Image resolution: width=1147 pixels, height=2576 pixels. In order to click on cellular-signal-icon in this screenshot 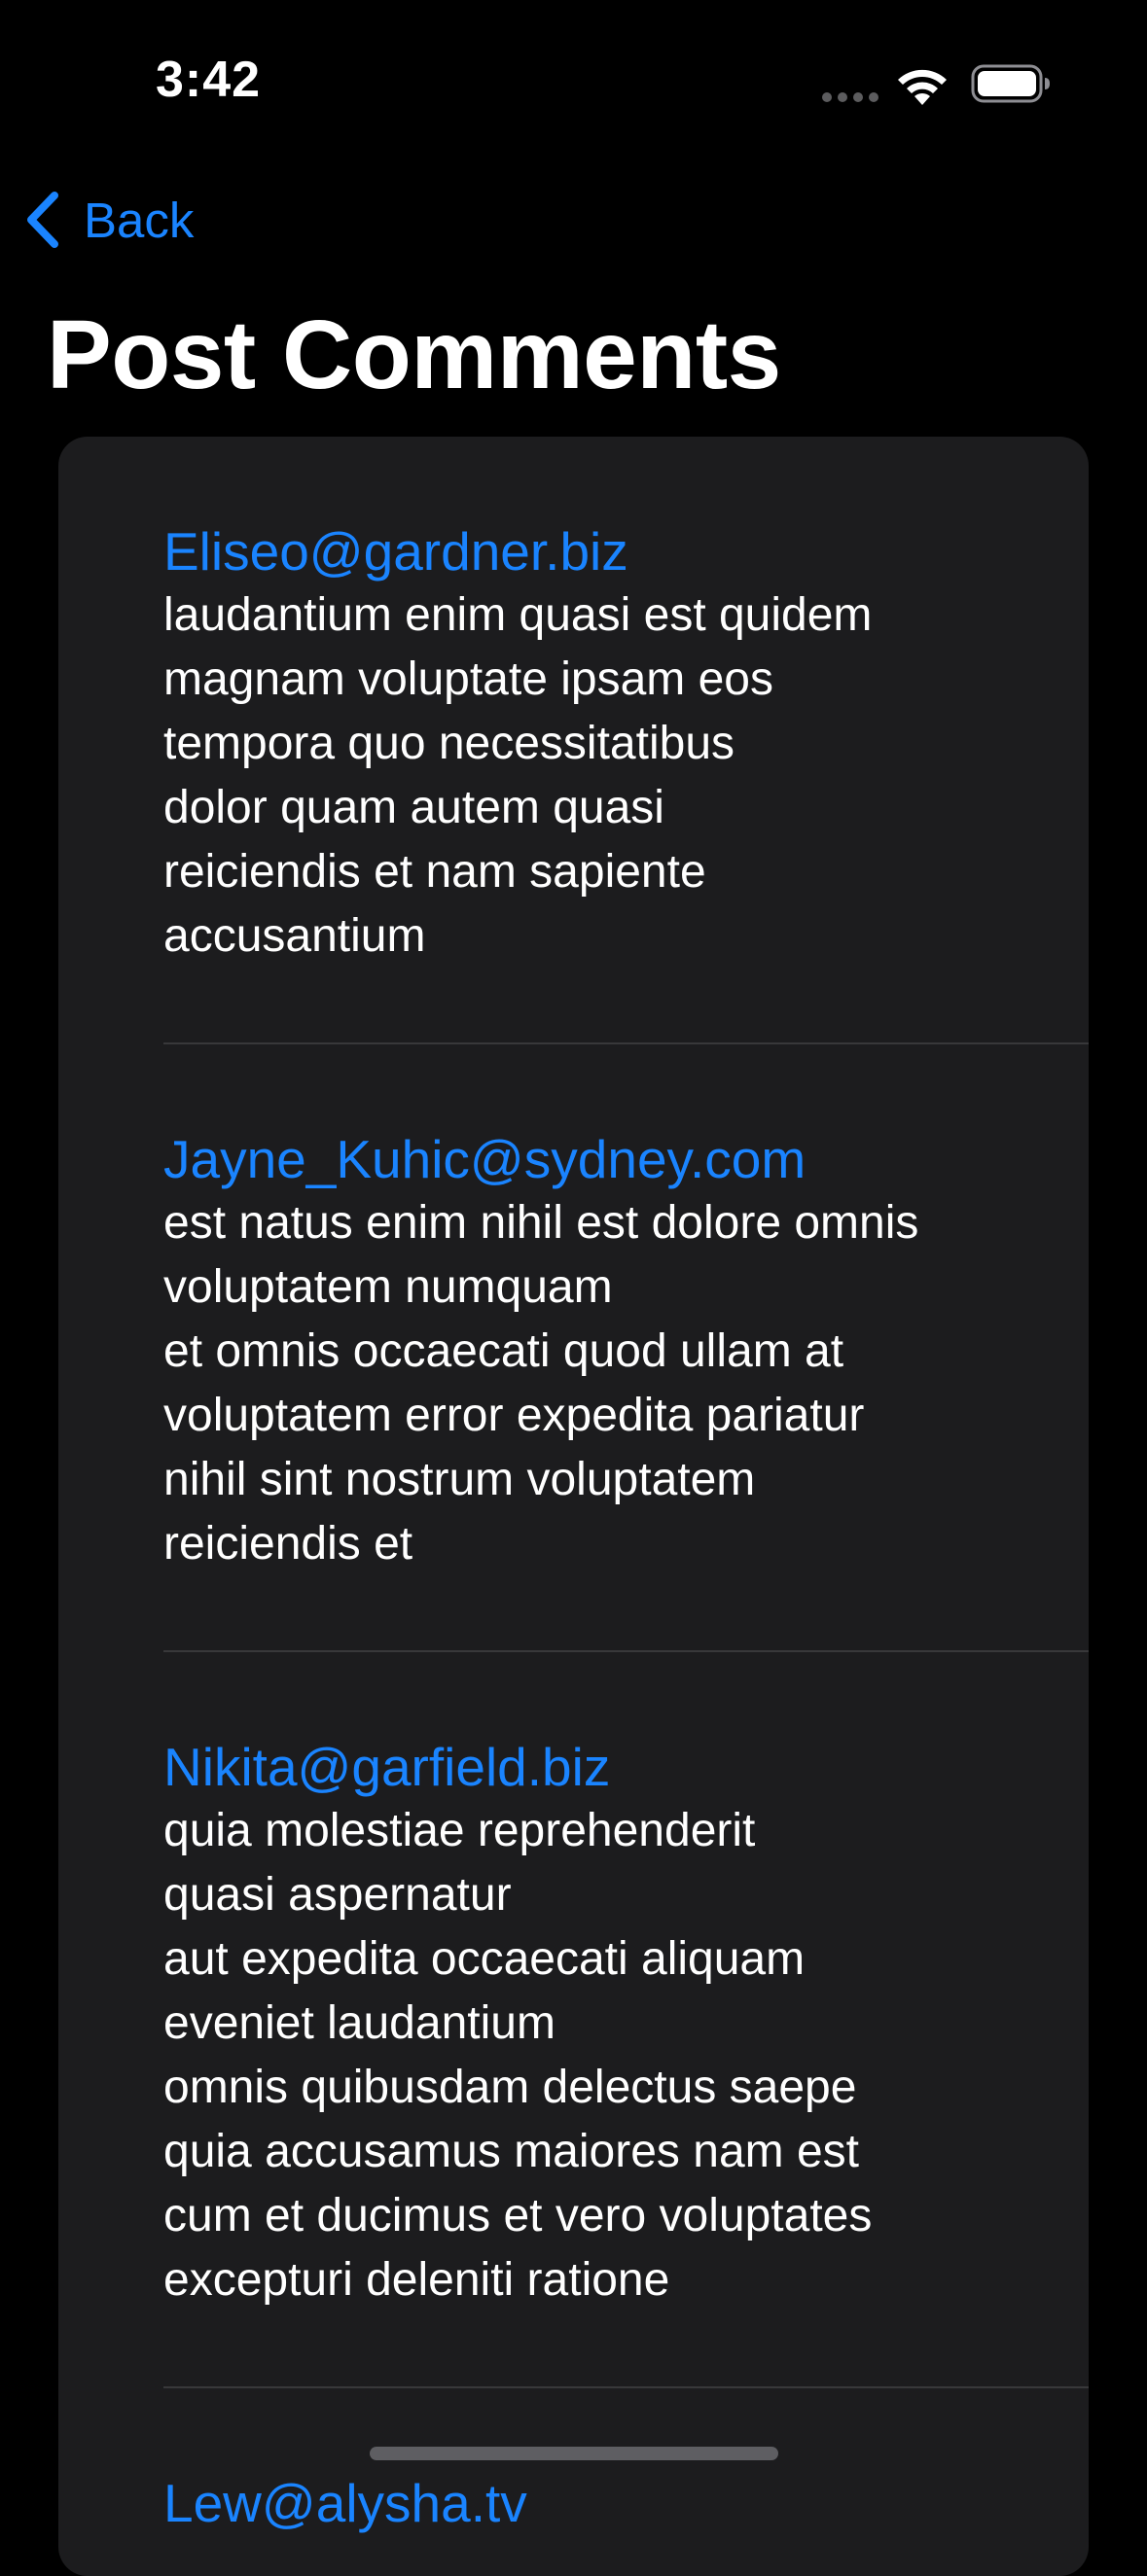, I will do `click(851, 97)`.